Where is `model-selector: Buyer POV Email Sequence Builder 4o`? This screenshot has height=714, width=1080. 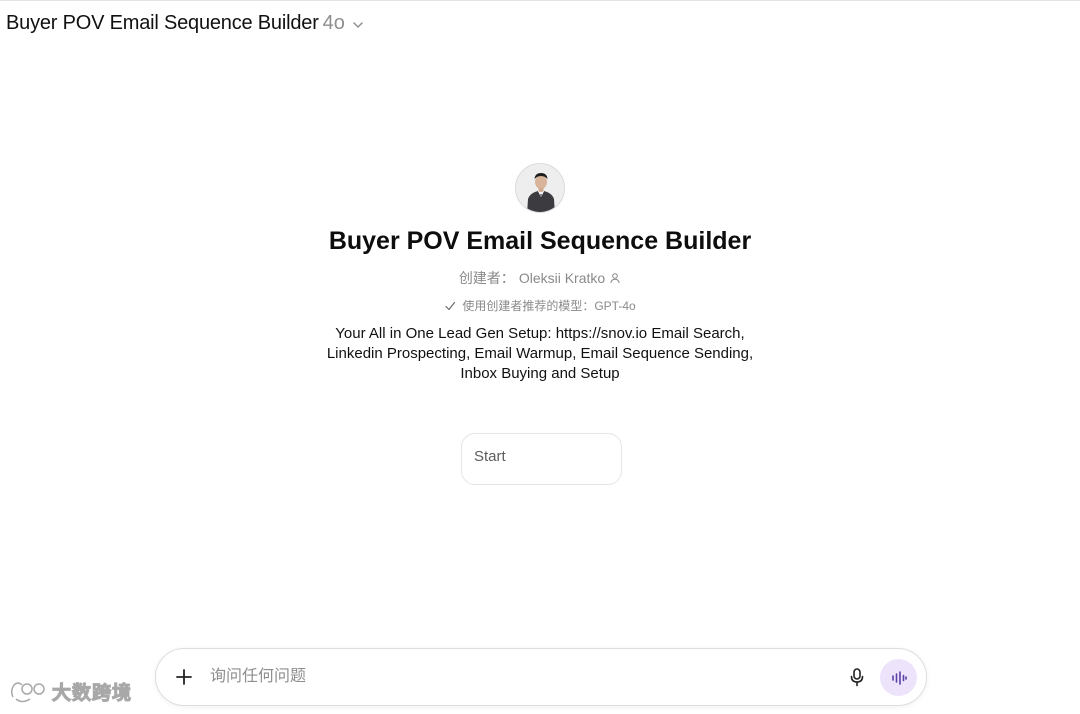
model-selector: Buyer POV Email Sequence Builder 4o is located at coordinates (185, 23).